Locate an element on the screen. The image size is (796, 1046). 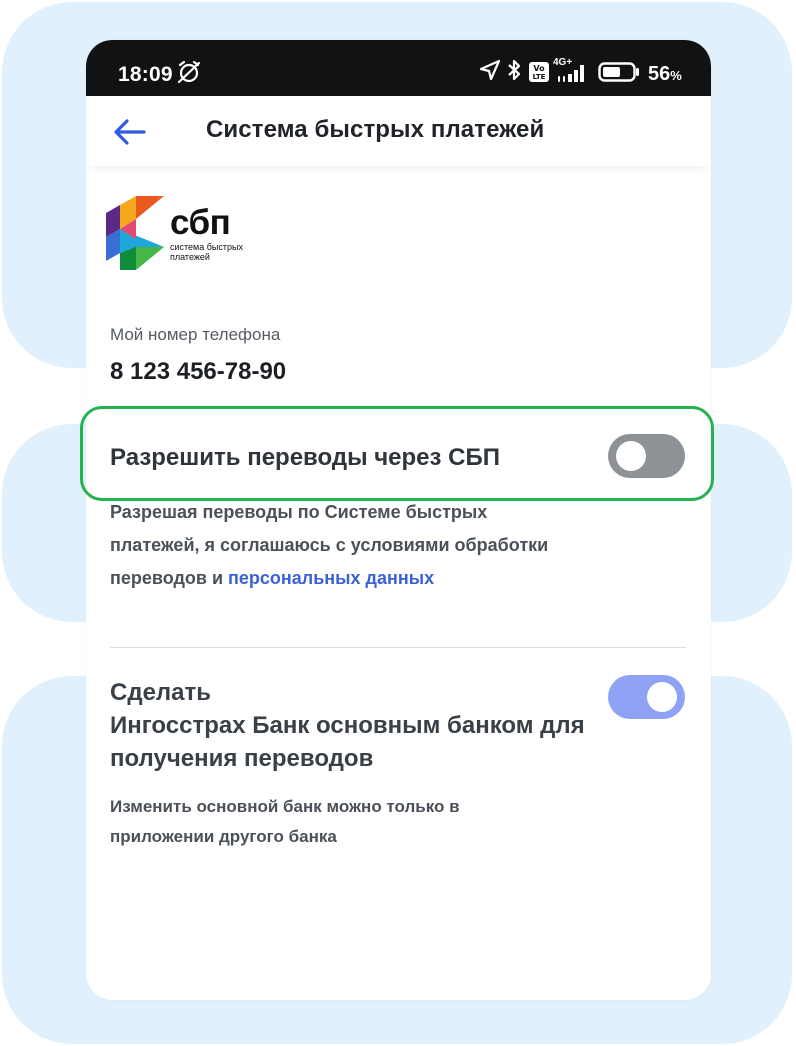
bluetooth-icon is located at coordinates (514, 70).